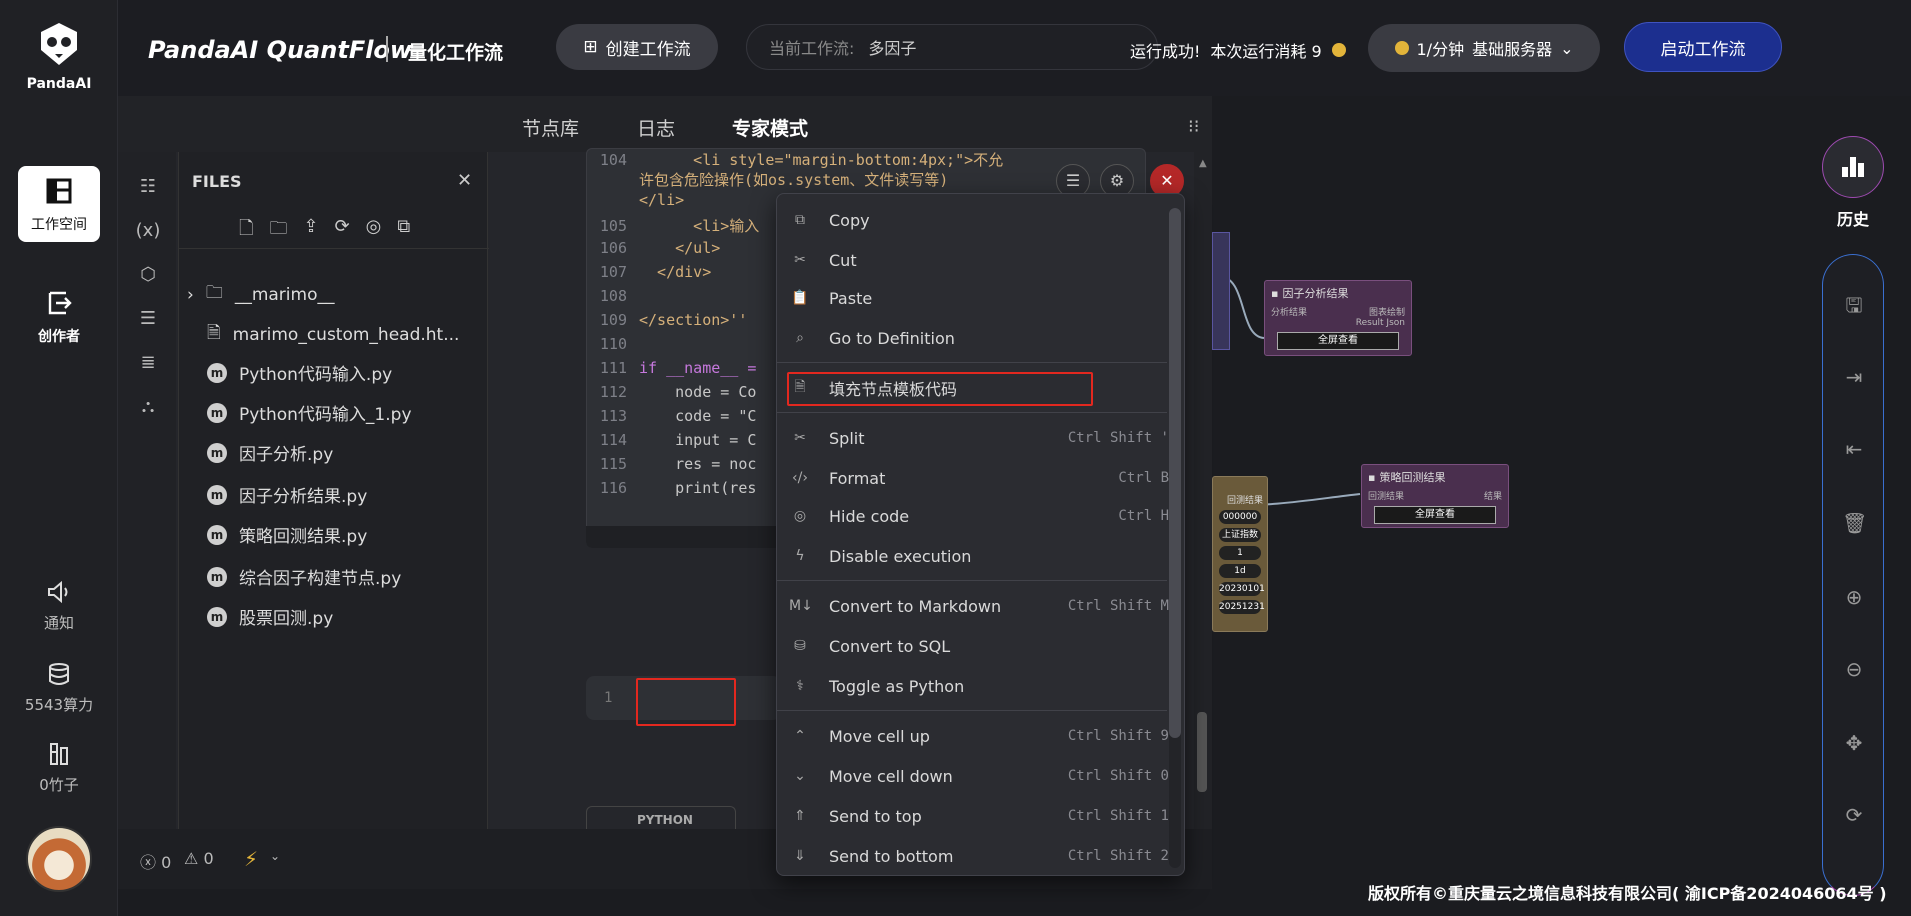  What do you see at coordinates (661, 817) in the screenshot?
I see `python-tab: PYTHON` at bounding box center [661, 817].